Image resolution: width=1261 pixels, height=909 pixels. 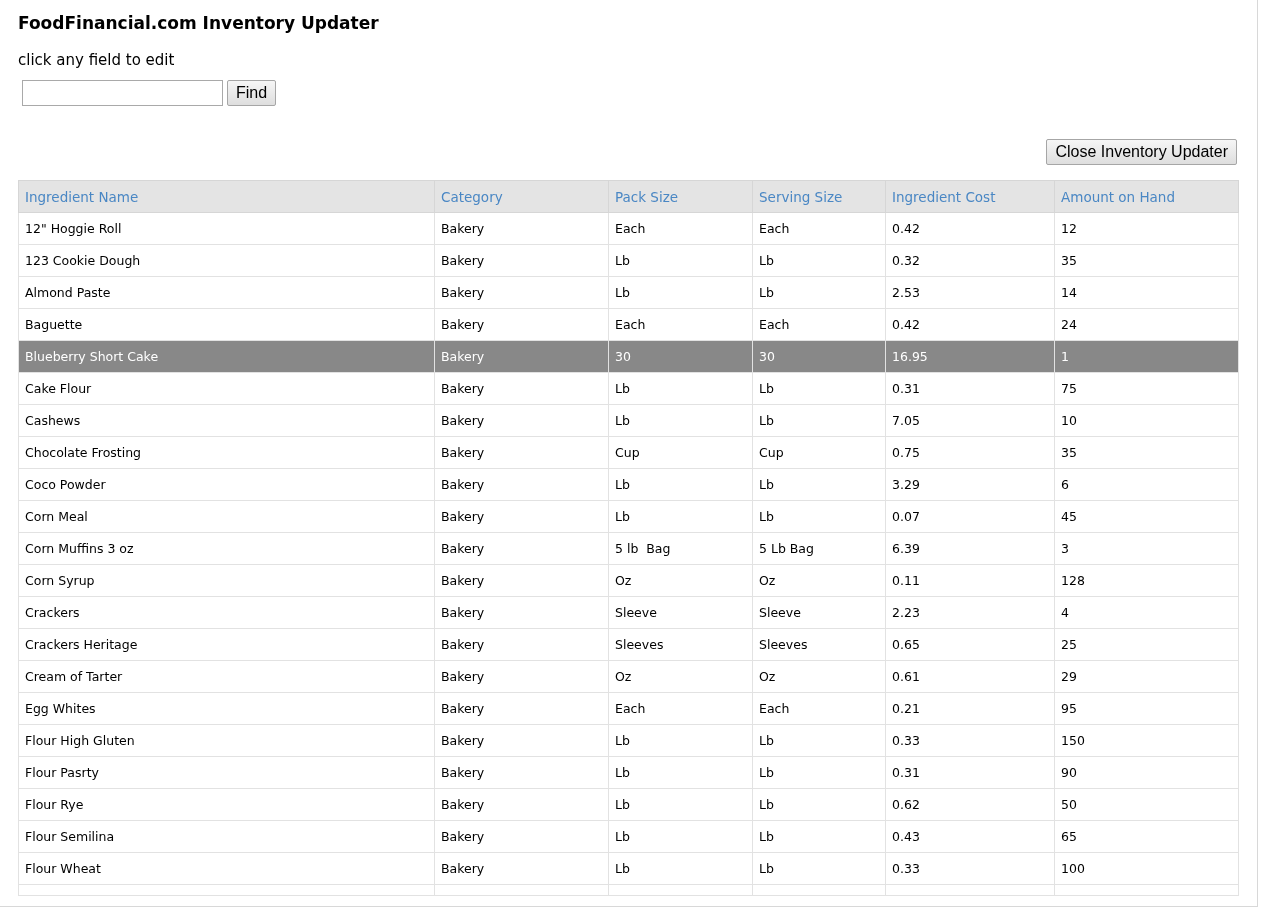 I want to click on table-row: Cream of Tarter Bakery Oz Oz 0.61 29, so click(x=628, y=676).